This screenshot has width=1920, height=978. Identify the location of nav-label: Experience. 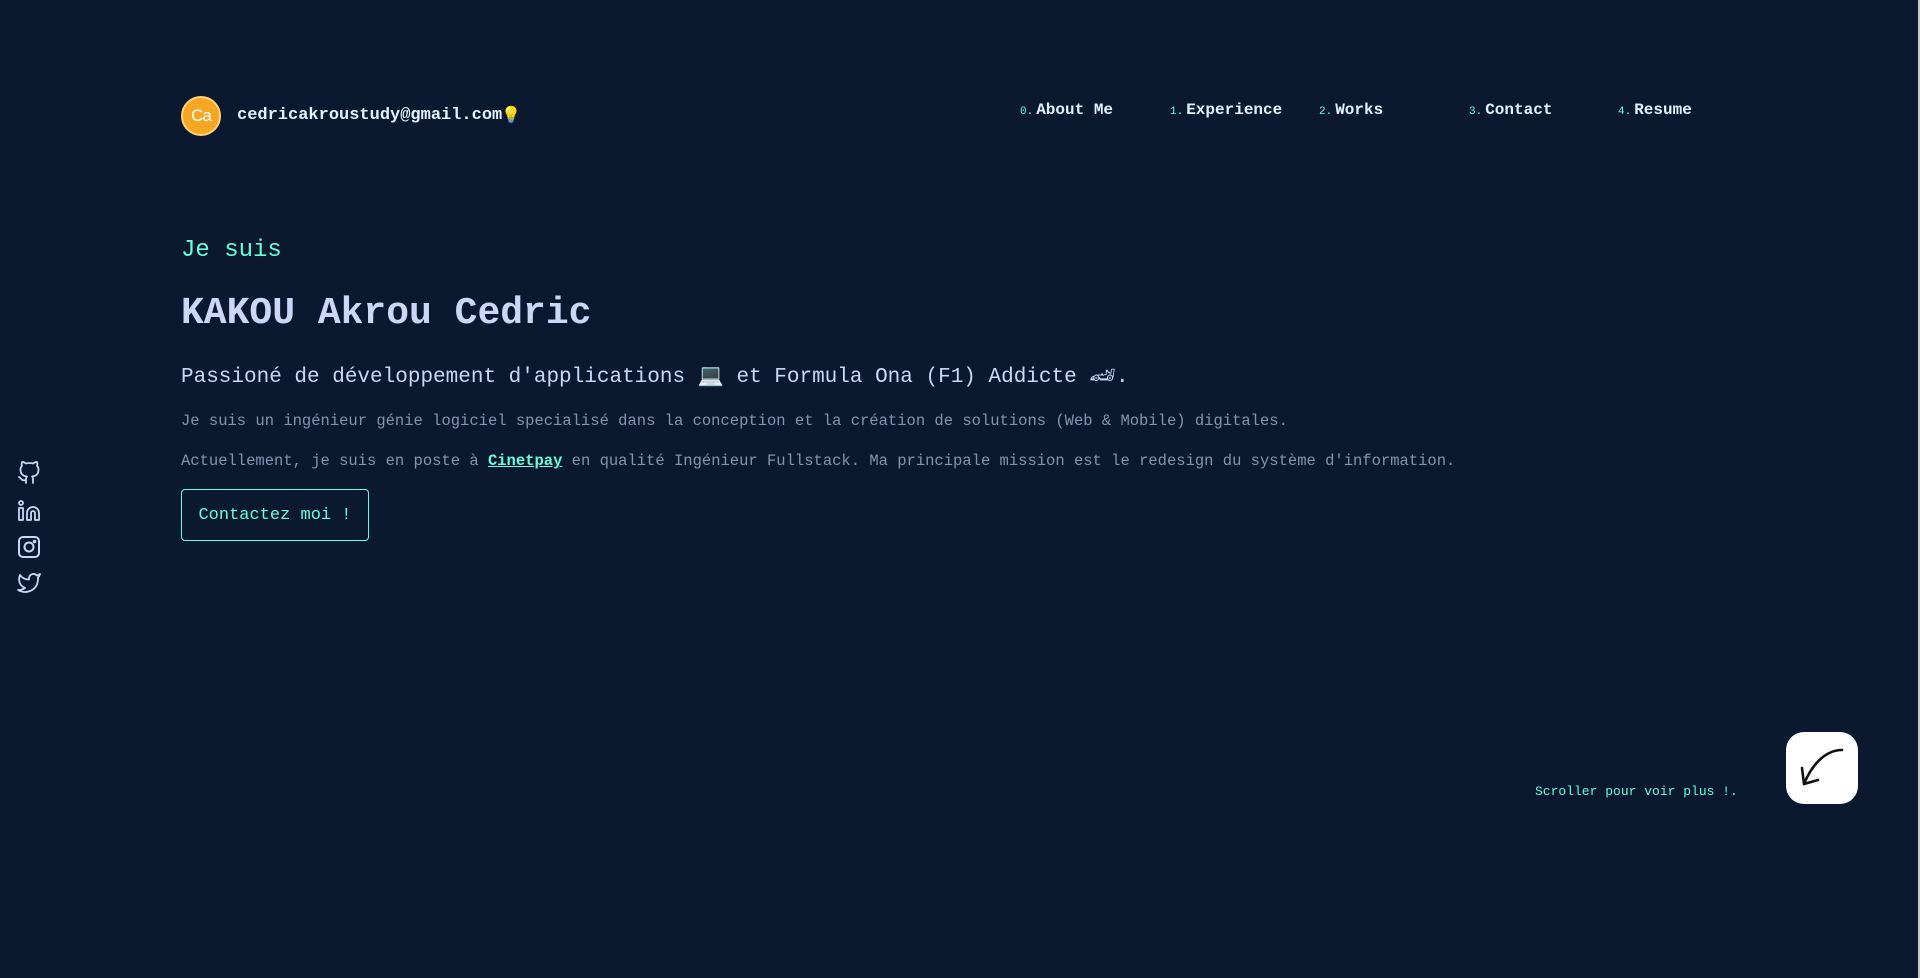
(1234, 110).